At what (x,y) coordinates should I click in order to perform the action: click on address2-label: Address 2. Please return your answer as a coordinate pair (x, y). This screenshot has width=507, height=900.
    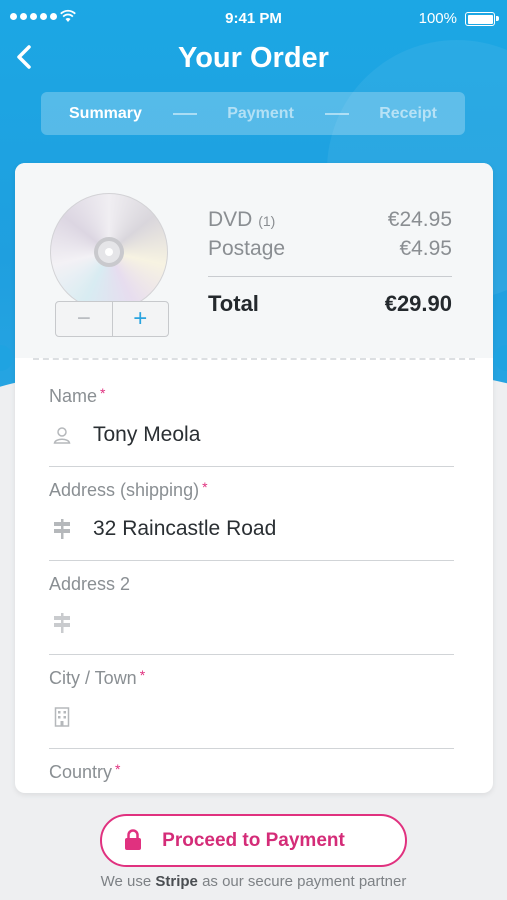
    Looking at the image, I should click on (90, 584).